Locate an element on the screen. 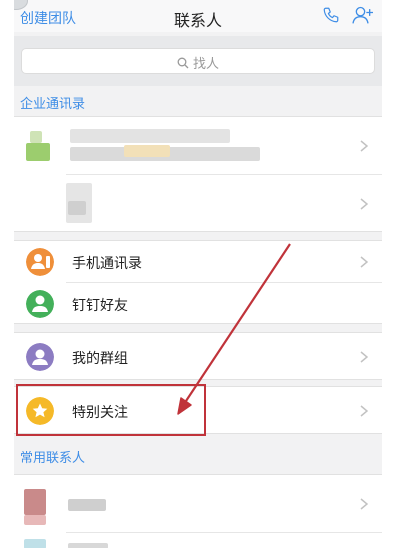 The image size is (395, 548). menu-label-phone-contacts: 手机通讯录 is located at coordinates (107, 264).